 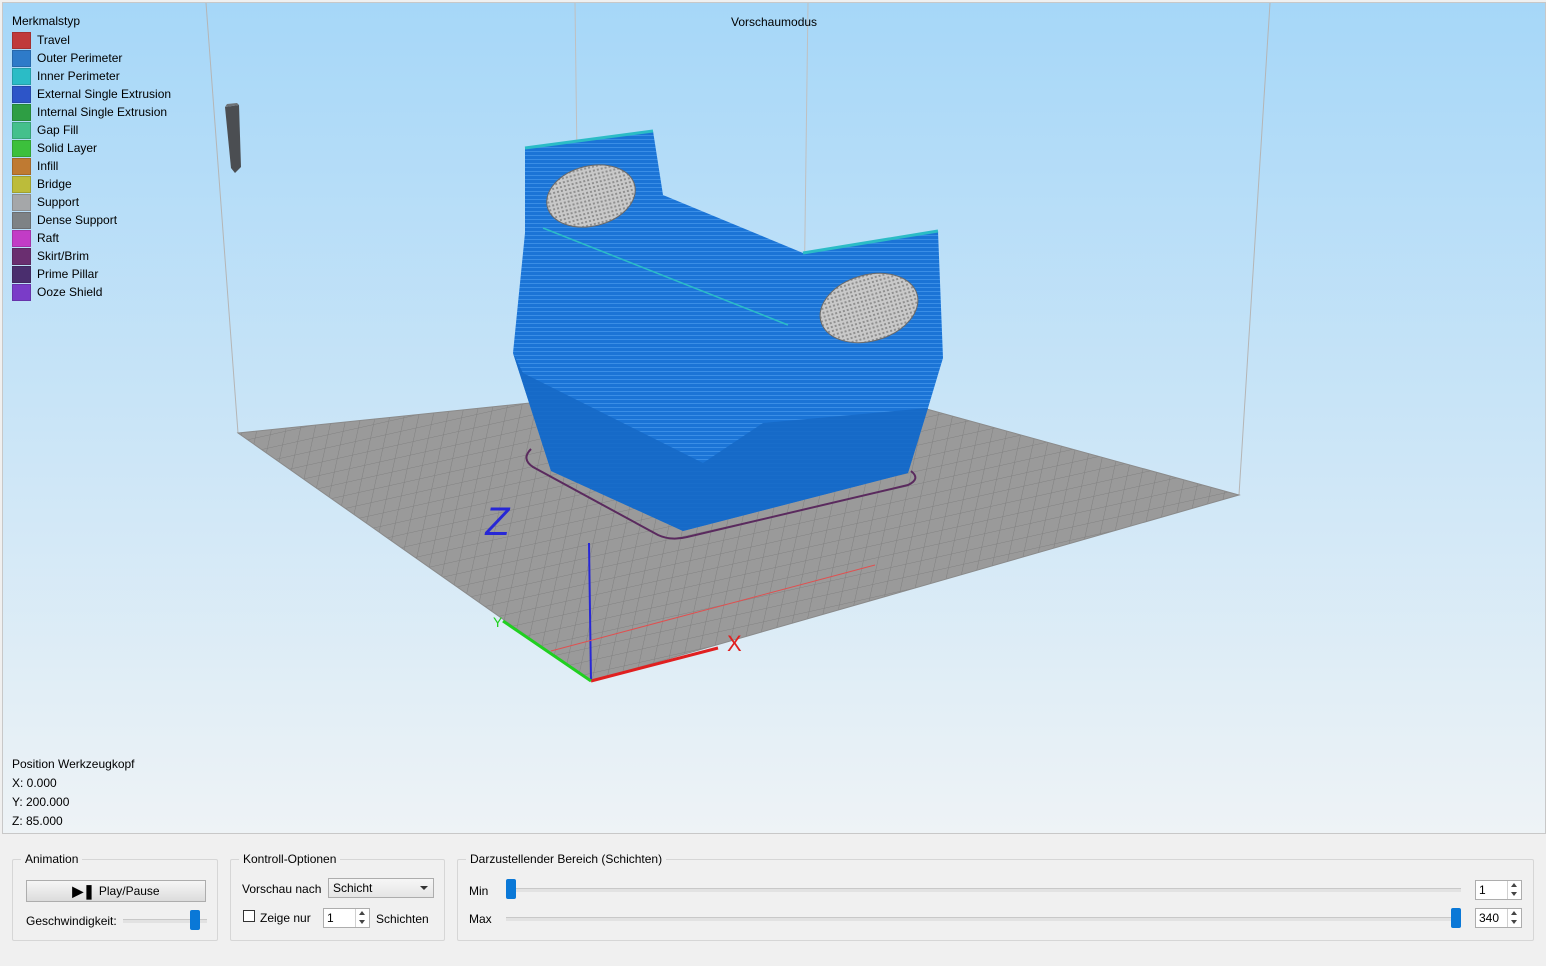 I want to click on legend-label: Skirt/Brim, so click(x=63, y=256).